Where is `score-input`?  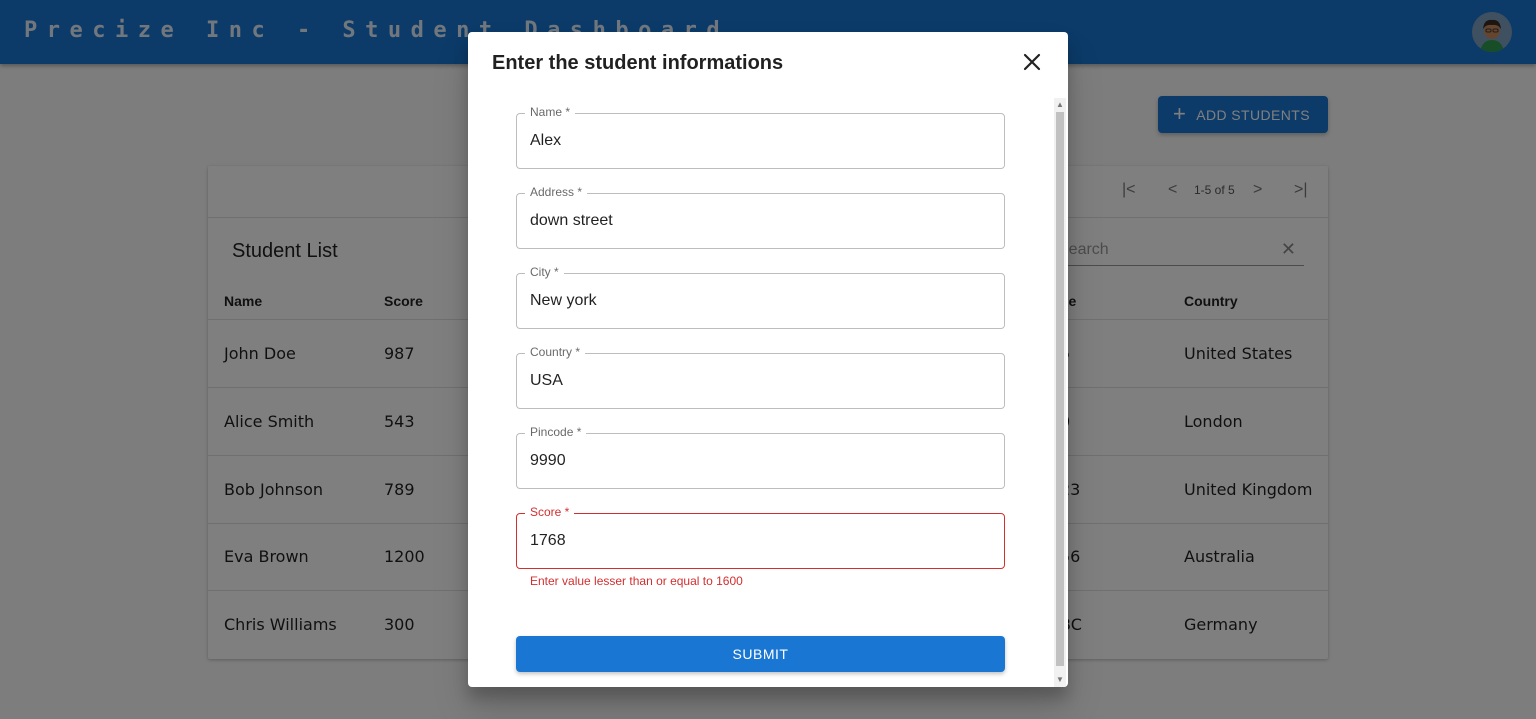 score-input is located at coordinates (760, 541).